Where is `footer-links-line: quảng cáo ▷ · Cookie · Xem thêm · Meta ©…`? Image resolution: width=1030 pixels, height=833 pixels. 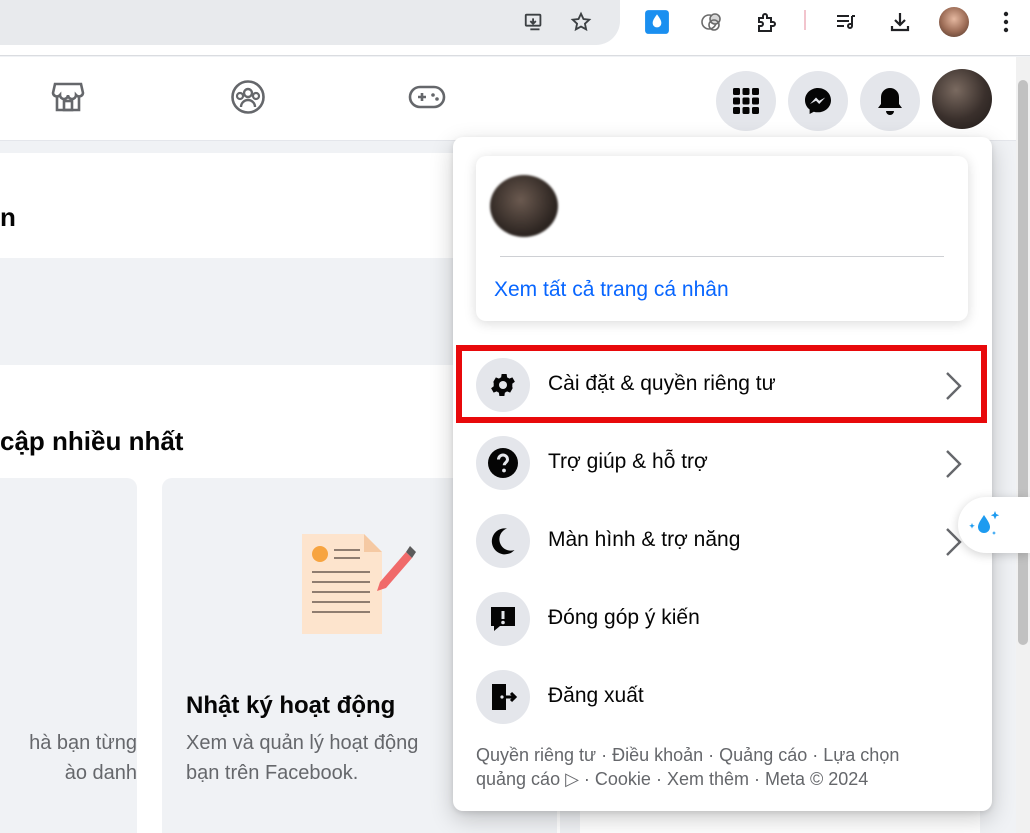
footer-links-line: quảng cáo ▷ · Cookie · Xem thêm · Meta ©… is located at coordinates (726, 779).